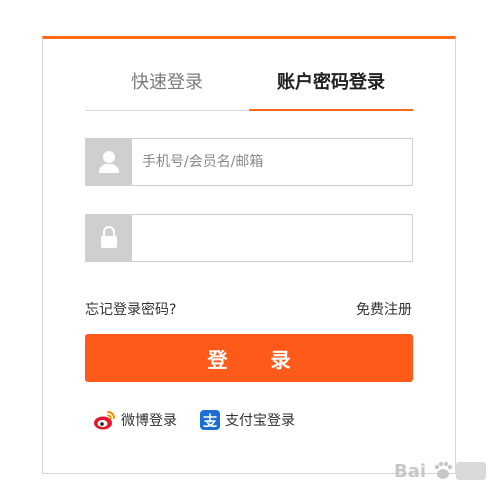 This screenshot has height=501, width=500. Describe the element at coordinates (210, 420) in the screenshot. I see `alipay-icon` at that location.